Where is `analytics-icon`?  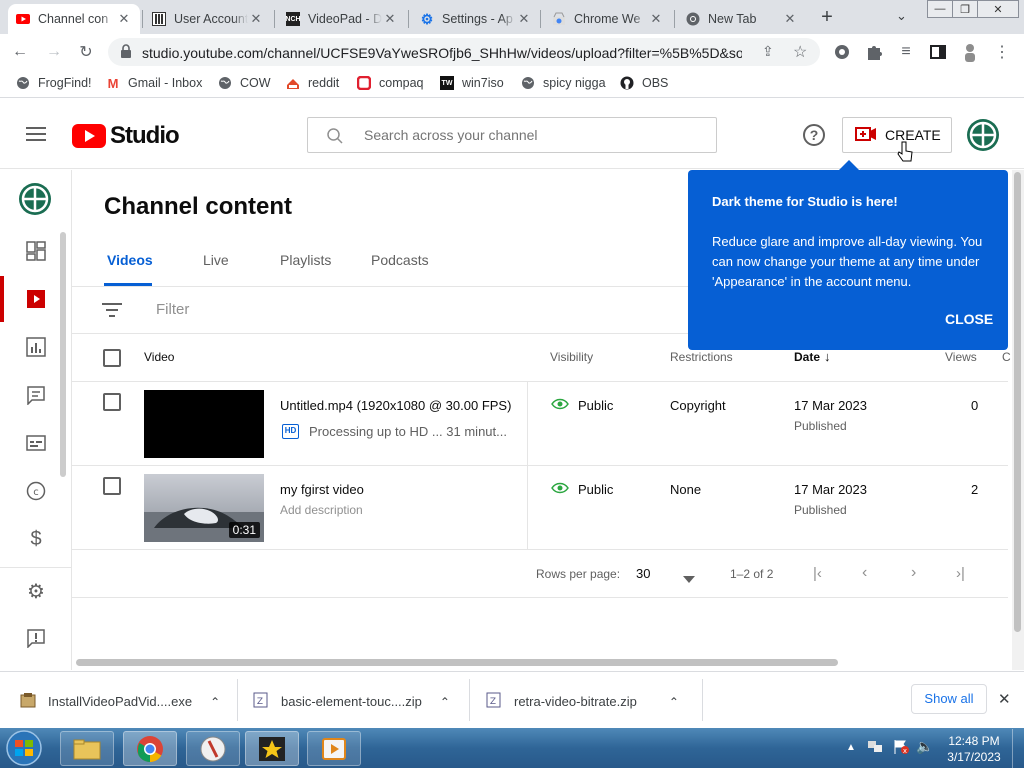
analytics-icon is located at coordinates (36, 347).